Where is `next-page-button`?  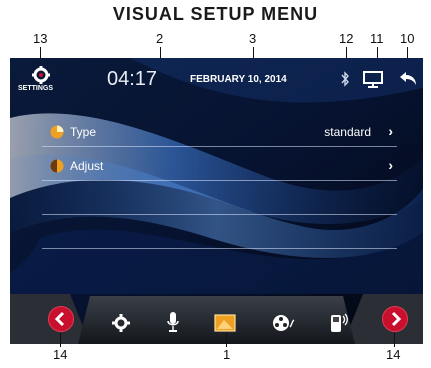 next-page-button is located at coordinates (395, 319).